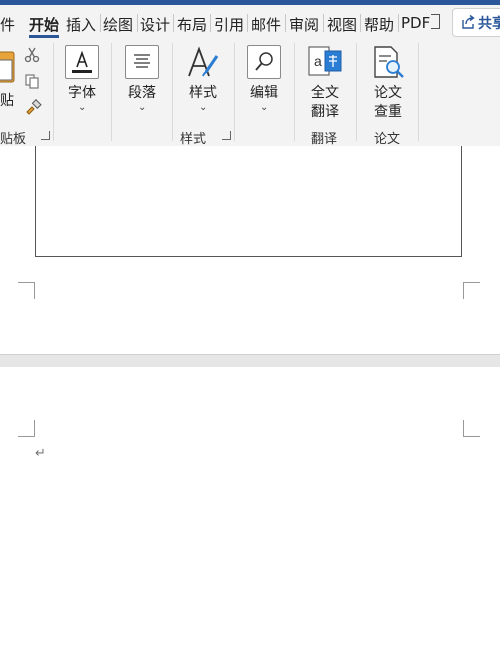 This screenshot has height=667, width=500. Describe the element at coordinates (142, 93) in the screenshot. I see `paragraph-label: 段落` at that location.